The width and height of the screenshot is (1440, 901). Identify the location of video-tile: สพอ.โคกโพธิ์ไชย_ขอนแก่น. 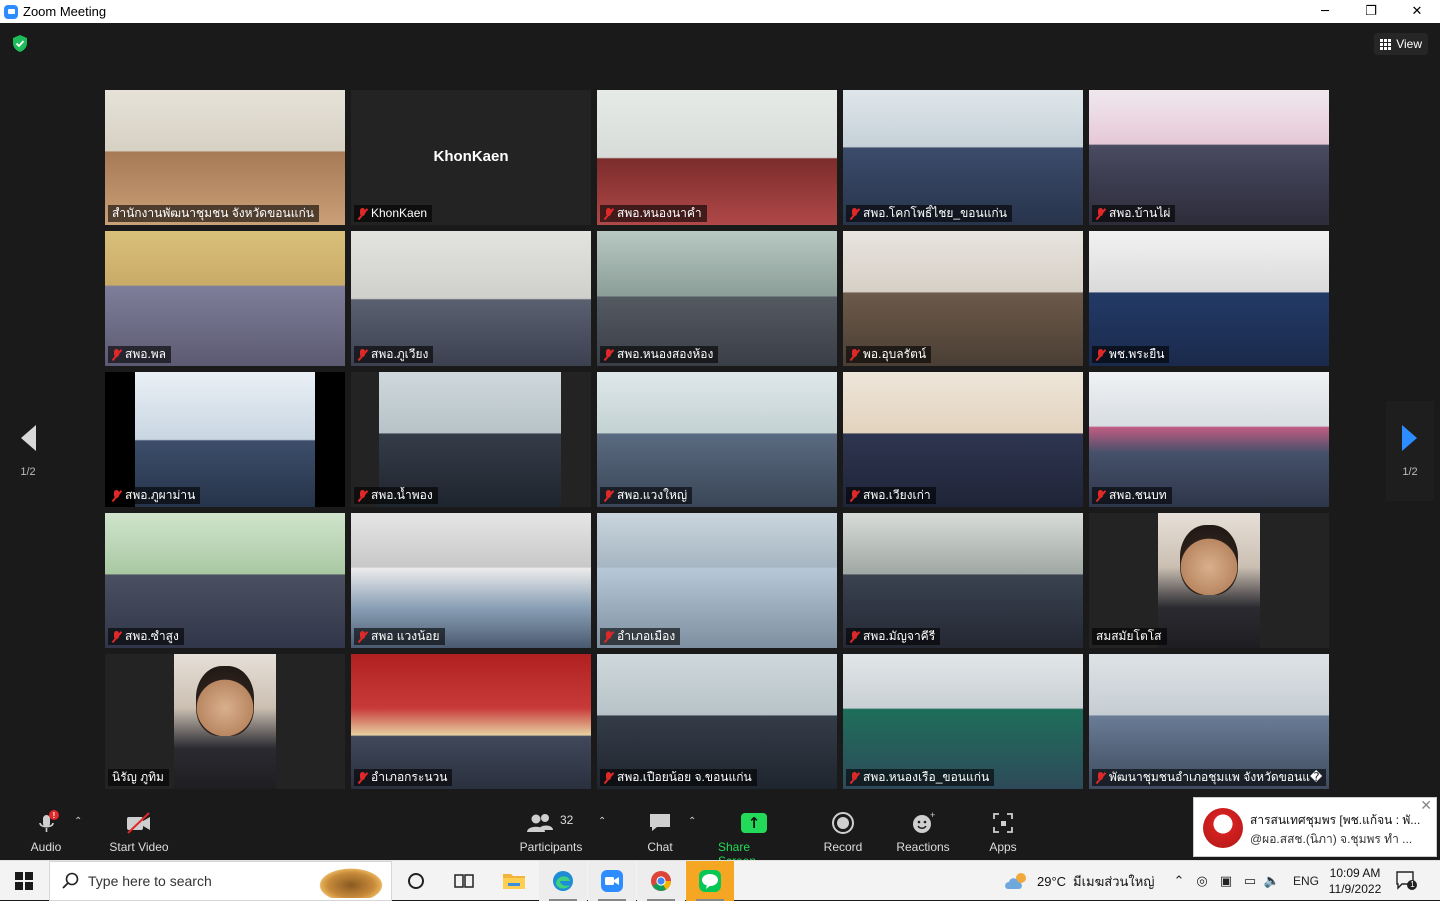
(963, 157).